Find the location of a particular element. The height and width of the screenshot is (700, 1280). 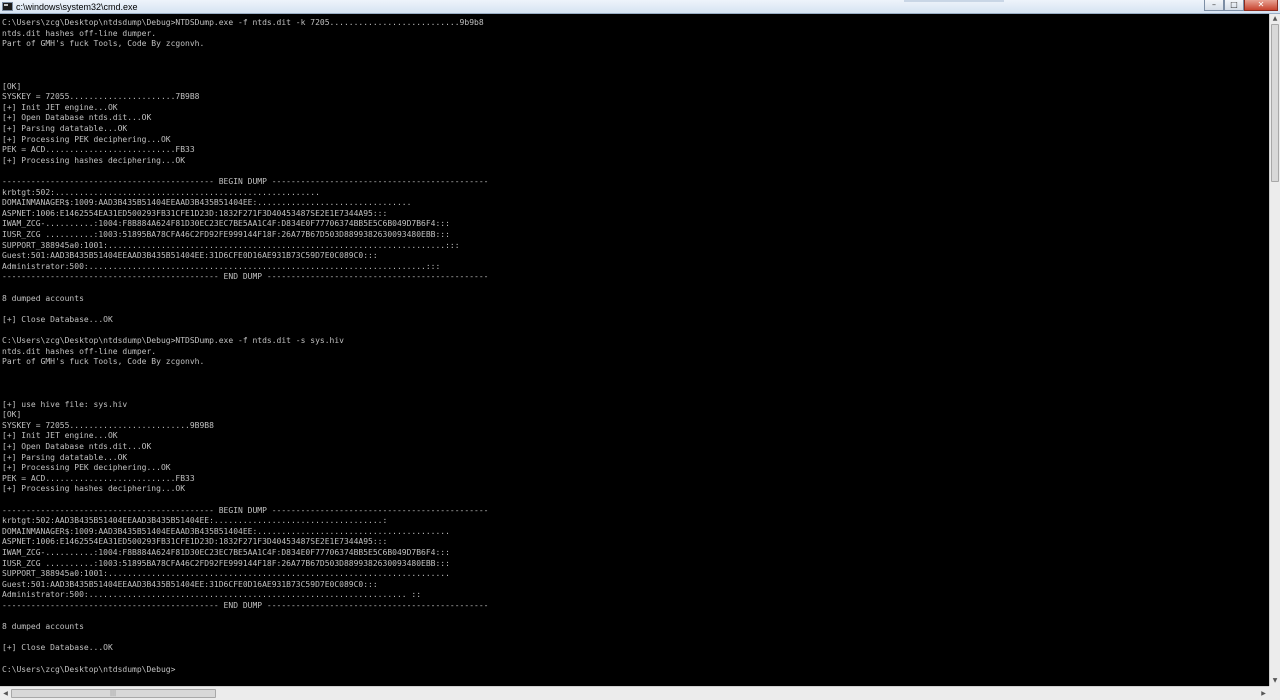

scroll-up-icon: ▲ is located at coordinates (1275, 19).